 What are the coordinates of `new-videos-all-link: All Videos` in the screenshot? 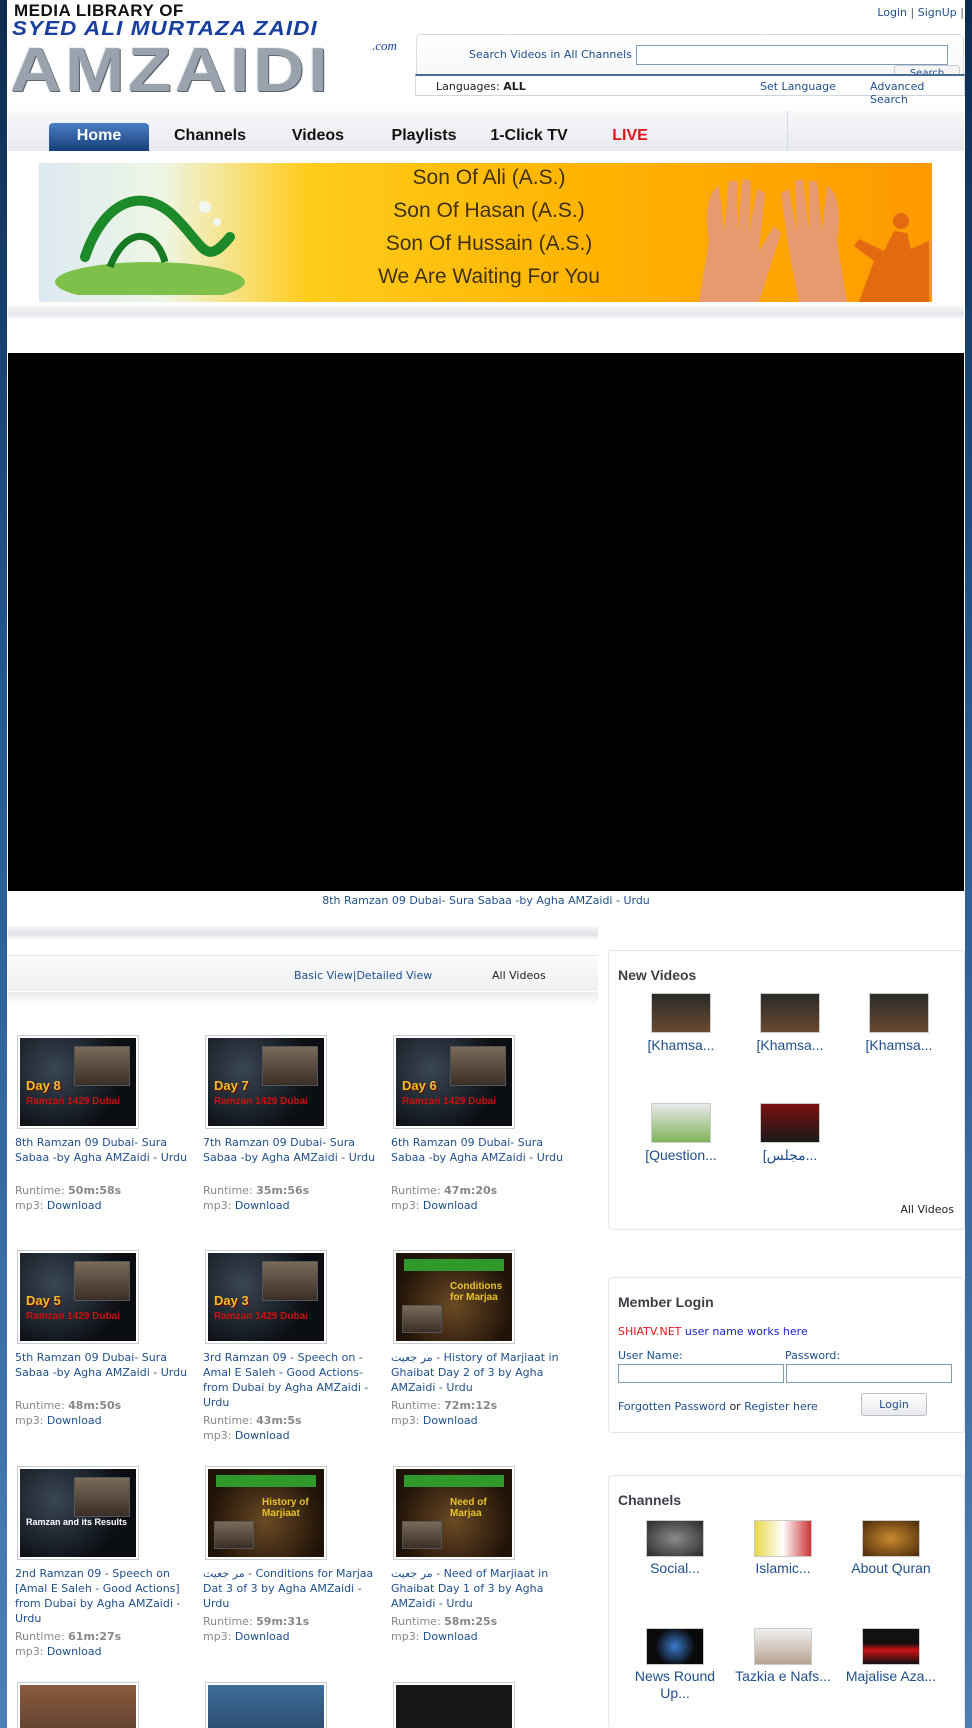 It's located at (927, 1209).